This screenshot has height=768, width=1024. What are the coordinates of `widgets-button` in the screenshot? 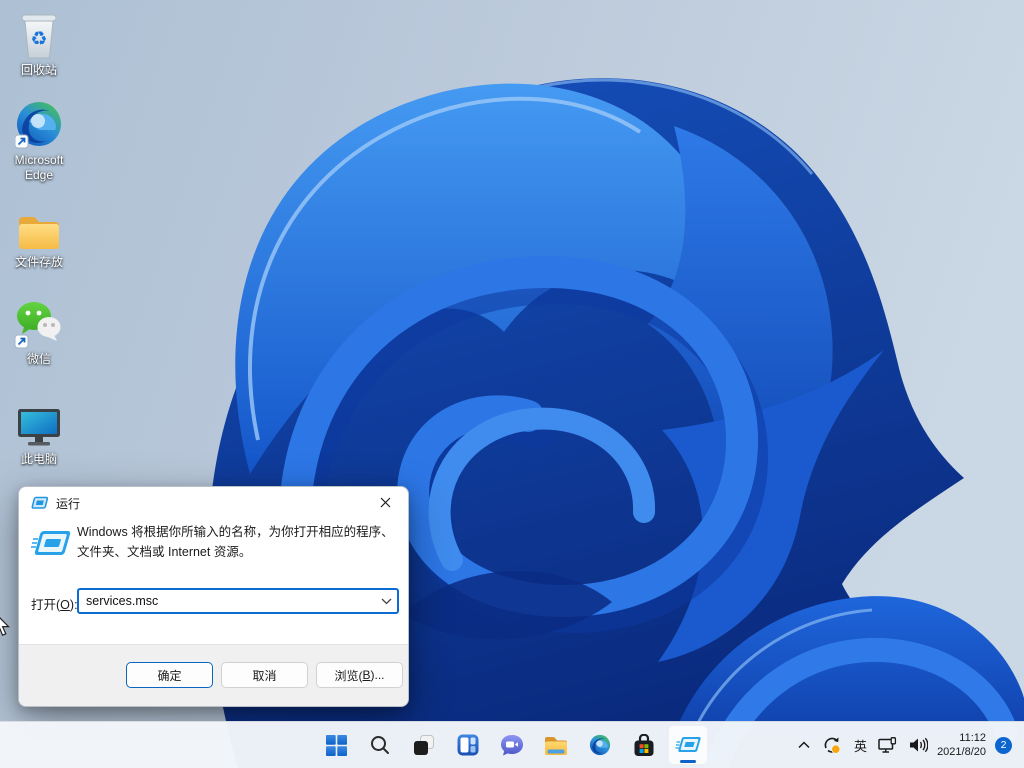 It's located at (468, 745).